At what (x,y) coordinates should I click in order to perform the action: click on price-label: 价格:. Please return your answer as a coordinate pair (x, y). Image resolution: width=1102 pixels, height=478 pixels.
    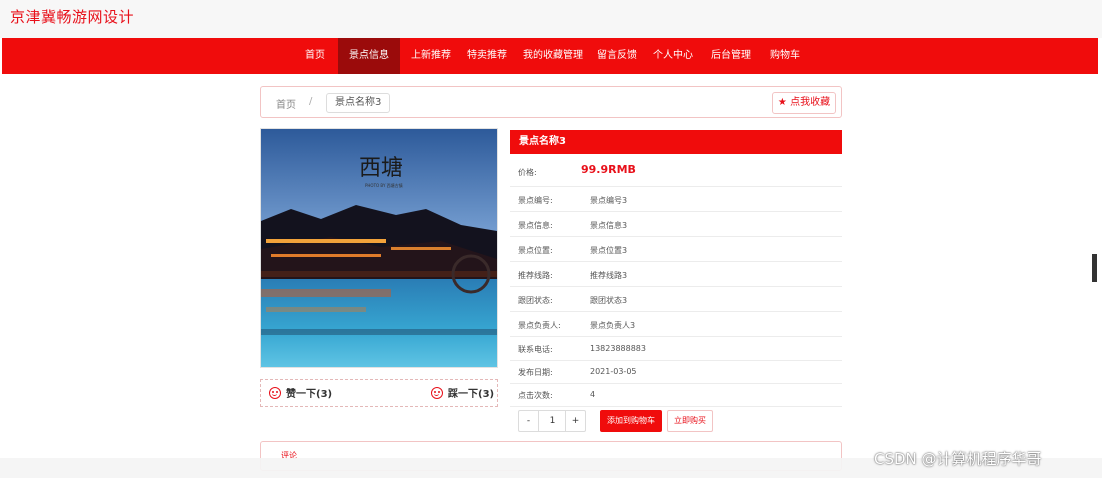
    Looking at the image, I should click on (527, 172).